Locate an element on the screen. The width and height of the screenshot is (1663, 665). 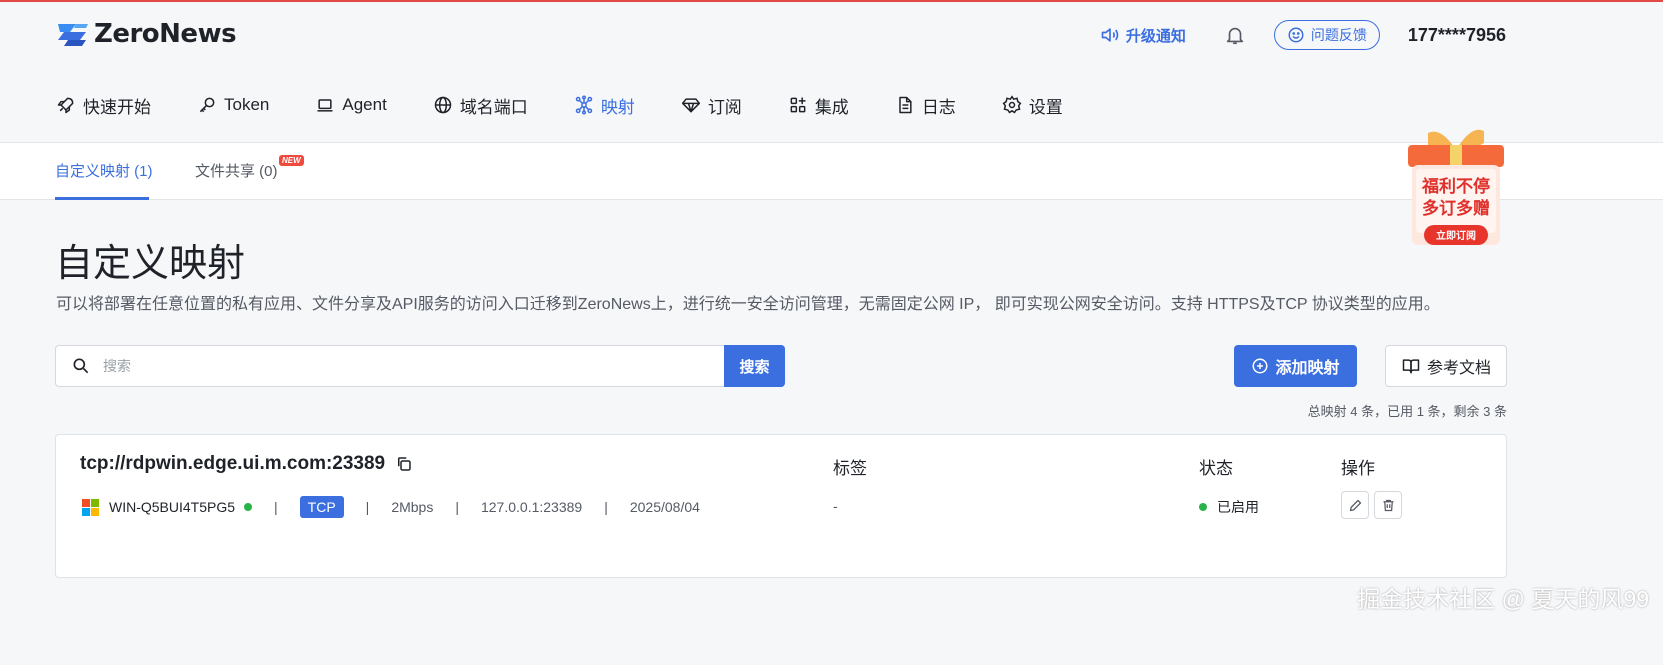
column-status-header: 状态 is located at coordinates (1216, 468).